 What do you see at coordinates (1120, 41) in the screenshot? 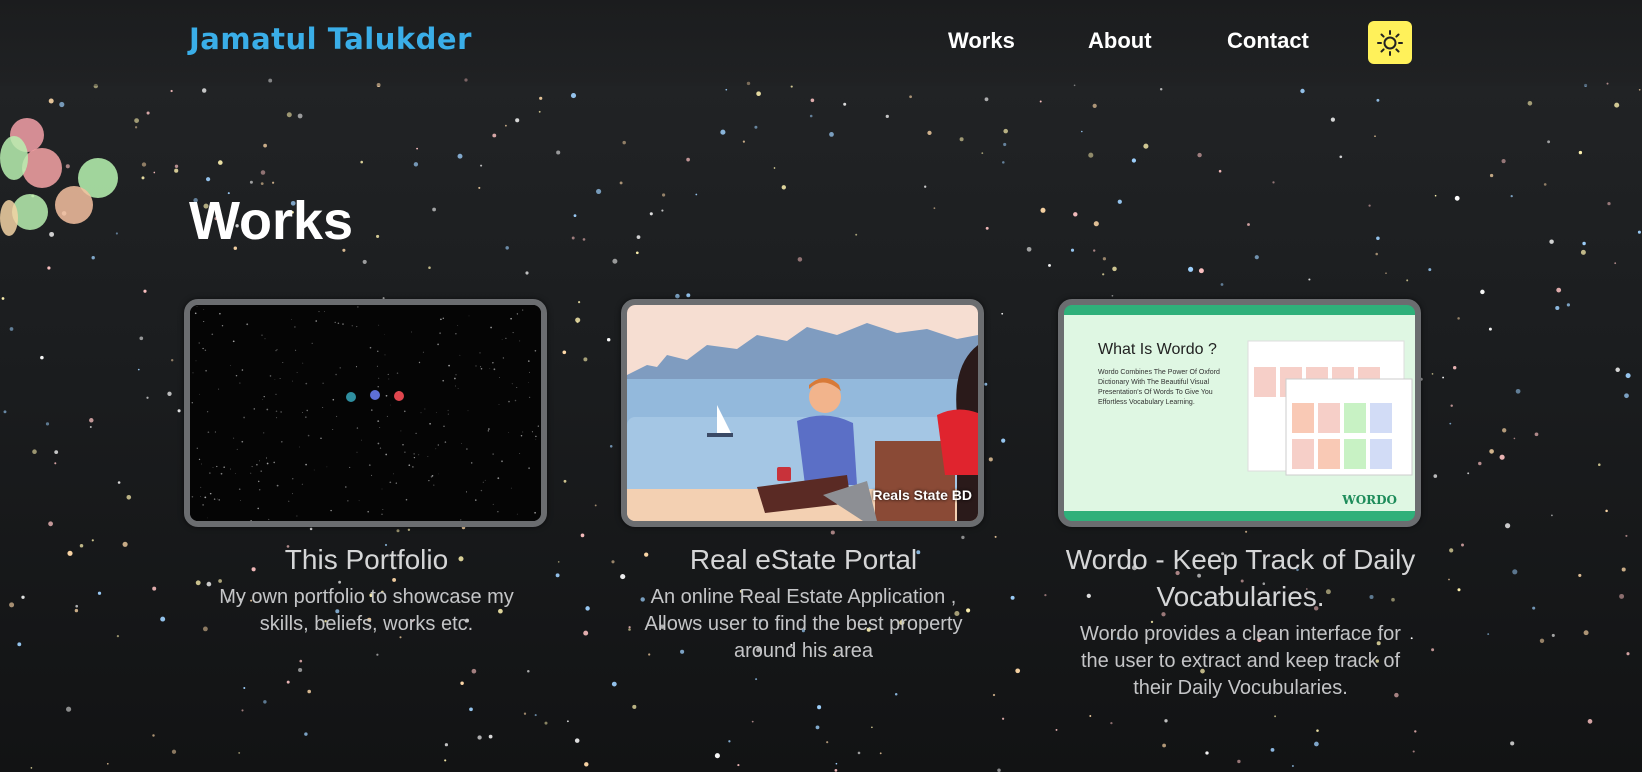
I see `nav-link-about: About` at bounding box center [1120, 41].